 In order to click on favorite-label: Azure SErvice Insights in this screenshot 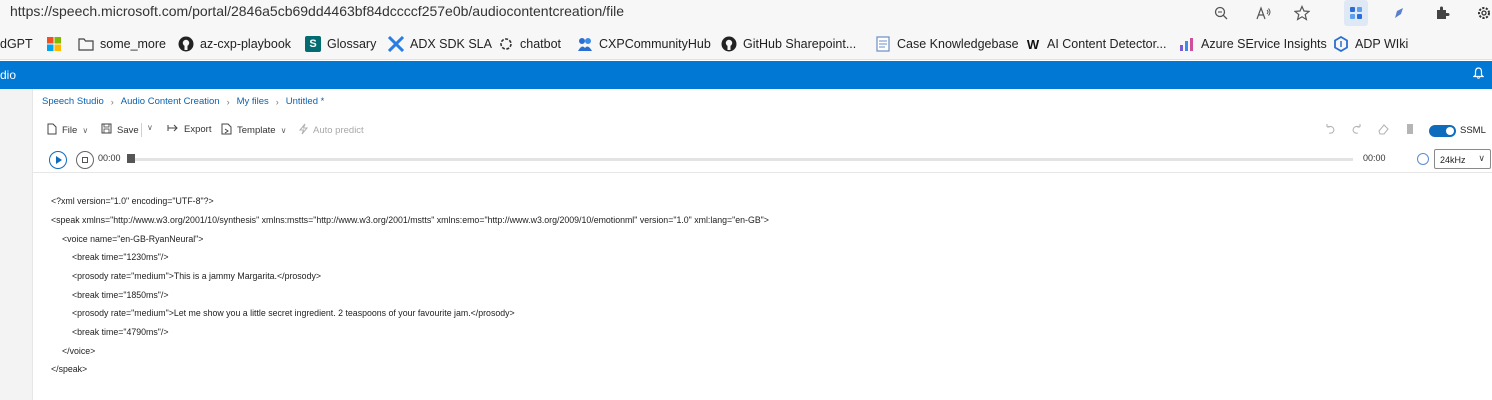, I will do `click(1264, 44)`.